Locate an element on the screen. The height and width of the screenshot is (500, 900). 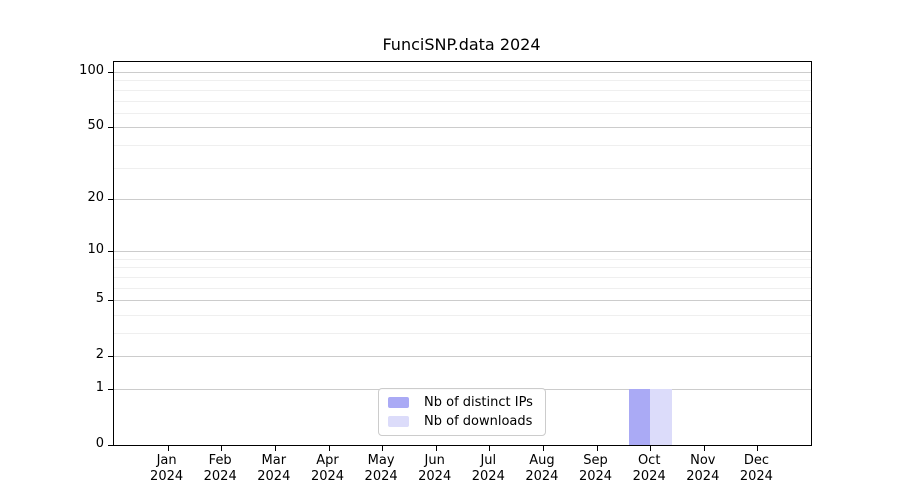
legend-entry-distinct-ips: Nb of distinct IPs is located at coordinates (462, 402).